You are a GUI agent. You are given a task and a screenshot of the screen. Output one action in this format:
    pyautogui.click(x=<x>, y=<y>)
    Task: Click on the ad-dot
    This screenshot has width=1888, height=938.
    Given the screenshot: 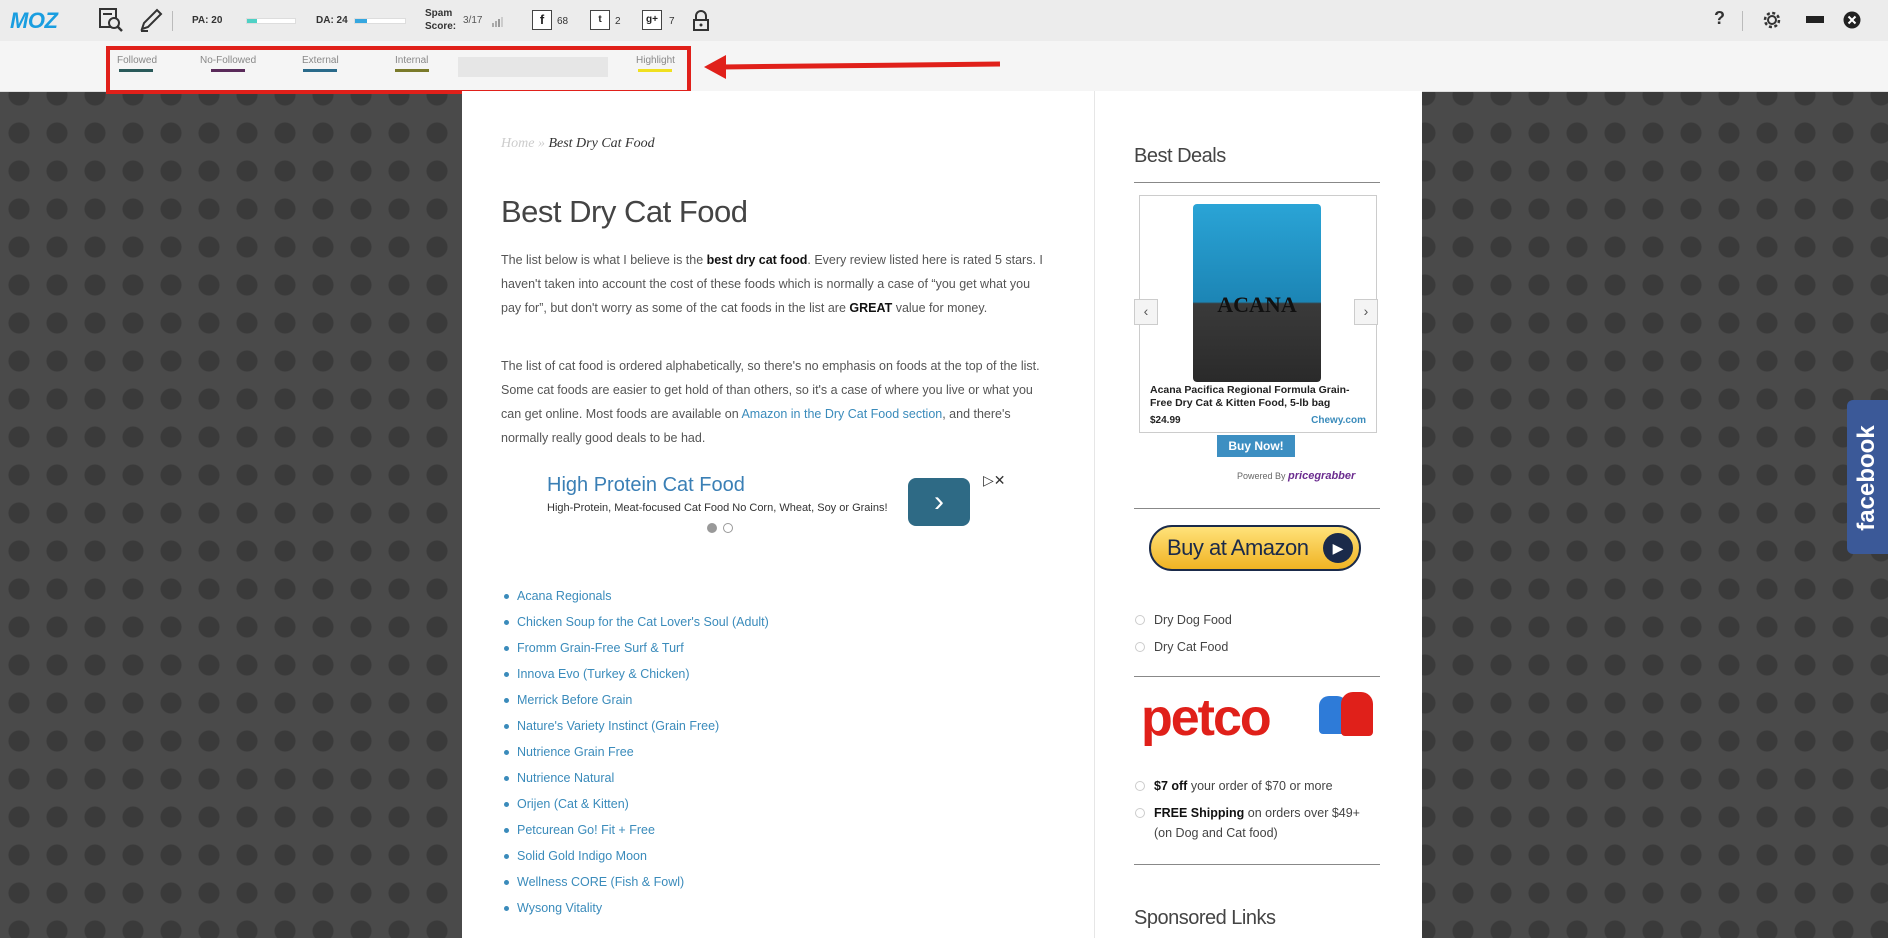 What is the action you would take?
    pyautogui.click(x=728, y=528)
    